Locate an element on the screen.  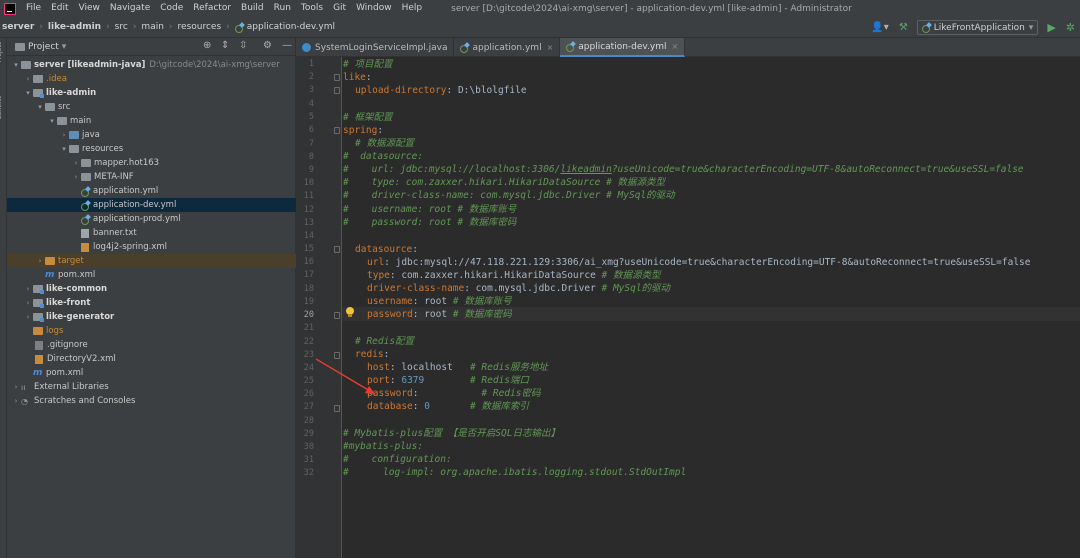
yaml-key: url is located at coordinates (376, 262).